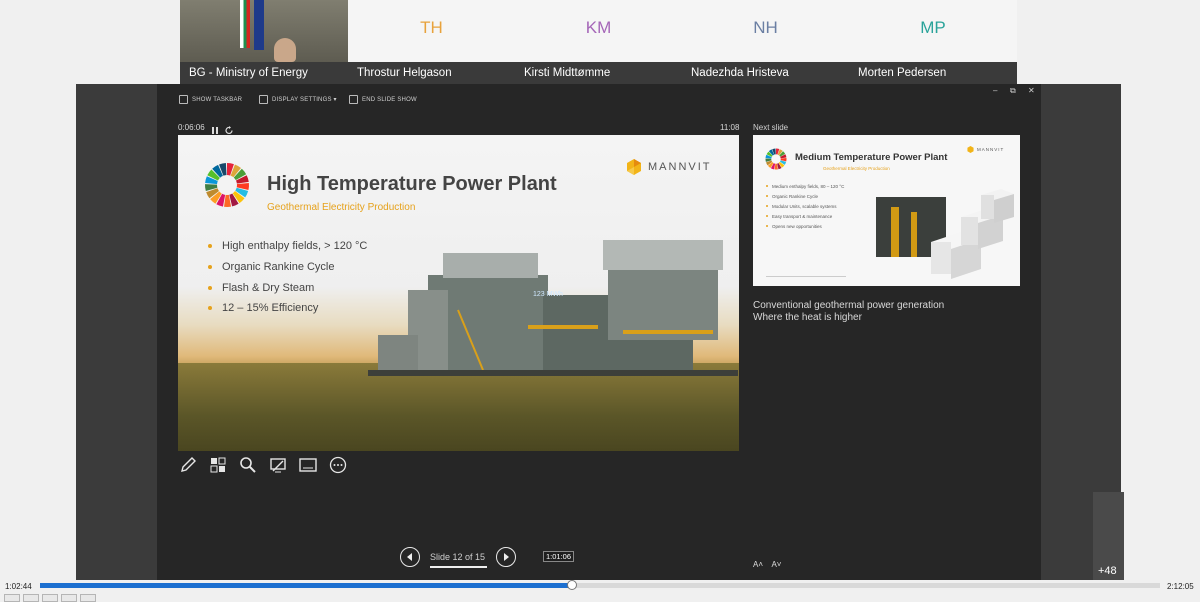 The image size is (1200, 602). Describe the element at coordinates (431, 27) in the screenshot. I see `participant-initials: TH` at that location.